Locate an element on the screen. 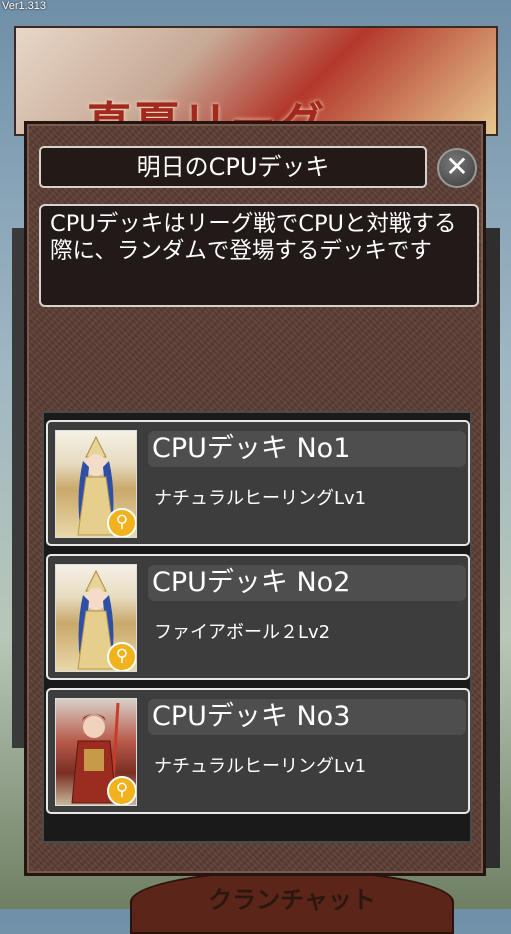  clan-chat-tab: クランチャット is located at coordinates (292, 902).